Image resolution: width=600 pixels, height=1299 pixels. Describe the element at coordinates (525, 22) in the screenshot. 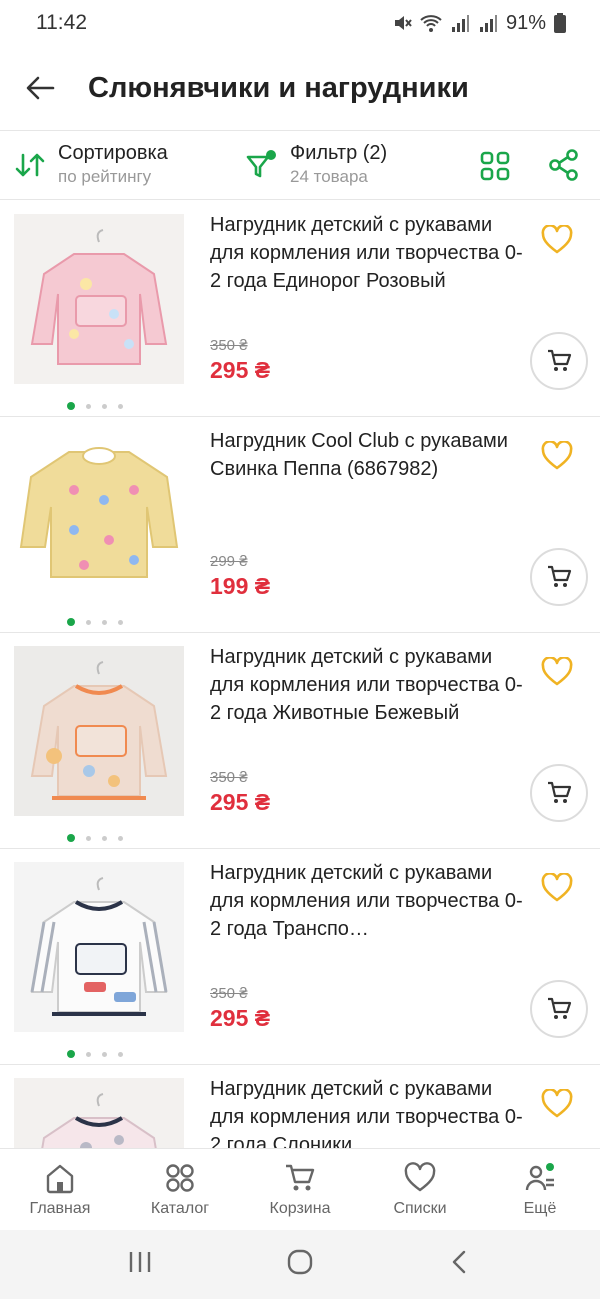

I see `battery-level: 91%` at that location.